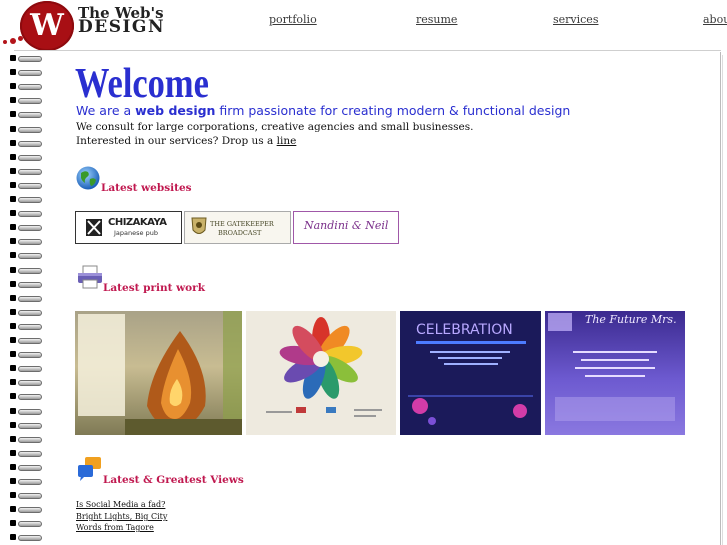 This screenshot has height=545, width=727. What do you see at coordinates (173, 480) in the screenshot?
I see `views-heading: Latest & Greatest Views` at bounding box center [173, 480].